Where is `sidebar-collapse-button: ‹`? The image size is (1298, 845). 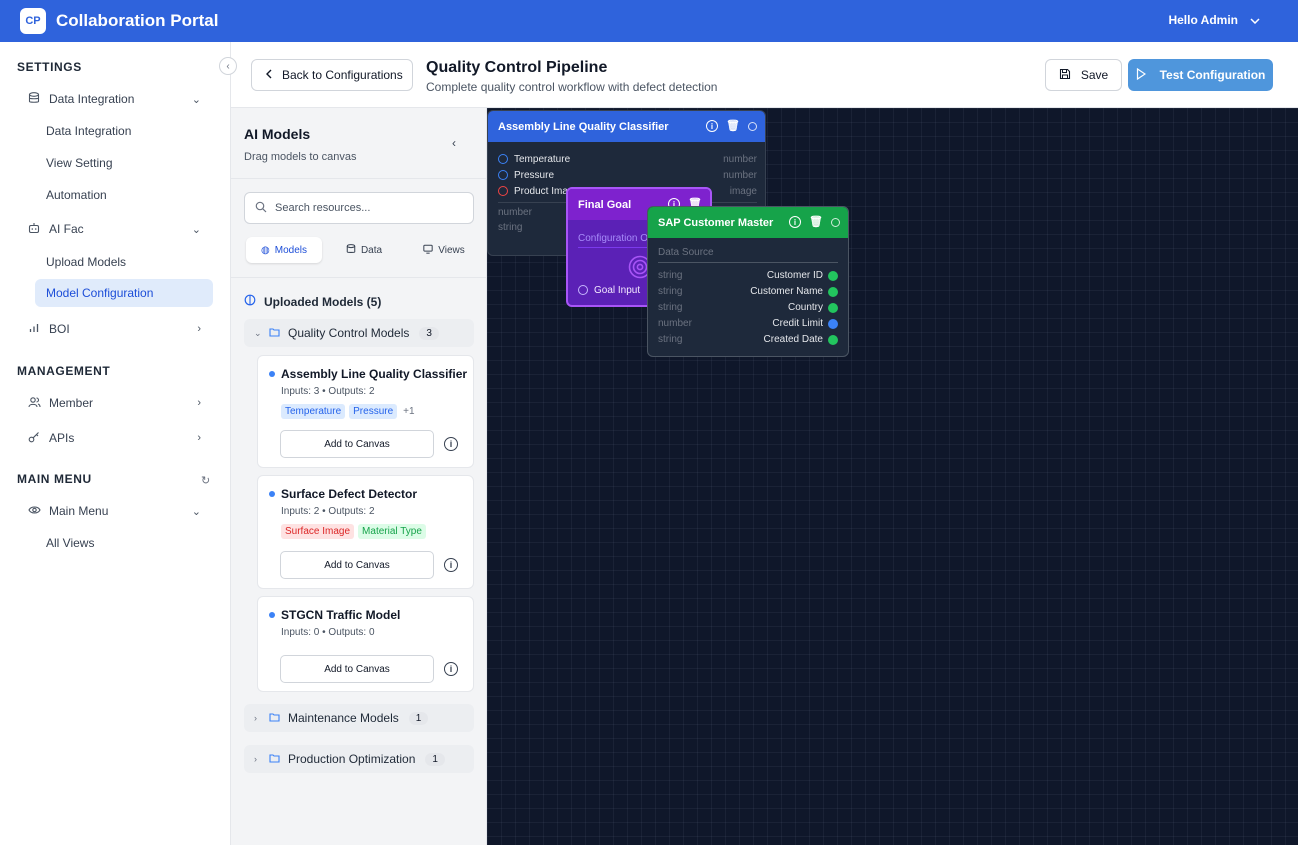
sidebar-collapse-button: ‹ is located at coordinates (228, 66).